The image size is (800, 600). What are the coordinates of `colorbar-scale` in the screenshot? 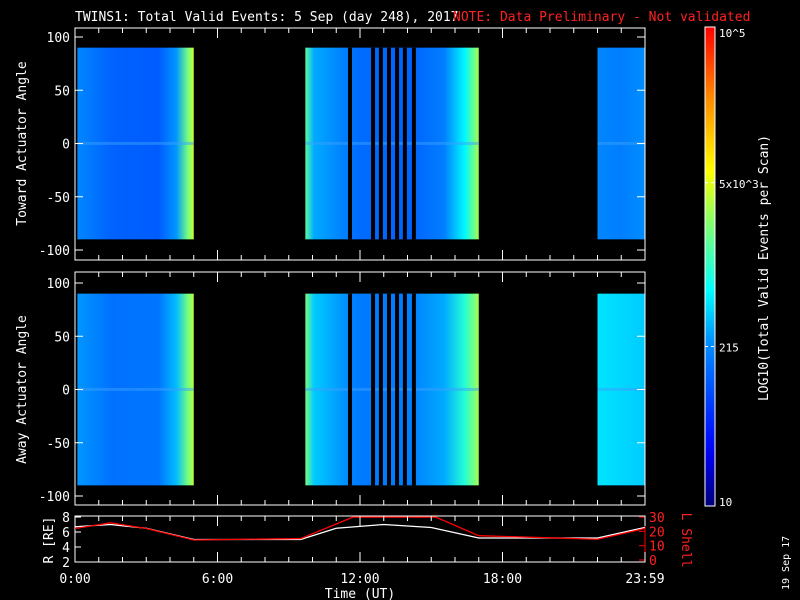 It's located at (710, 266).